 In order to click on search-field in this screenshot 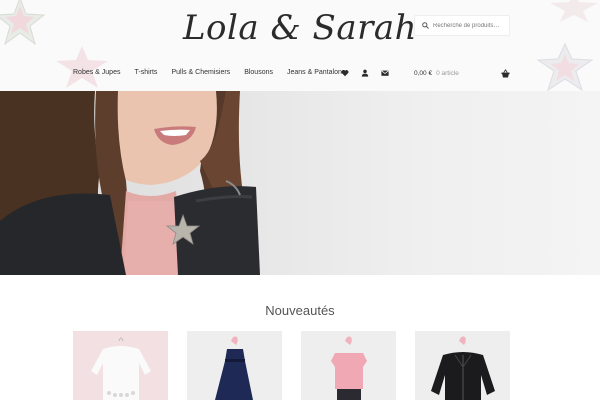, I will do `click(462, 25)`.